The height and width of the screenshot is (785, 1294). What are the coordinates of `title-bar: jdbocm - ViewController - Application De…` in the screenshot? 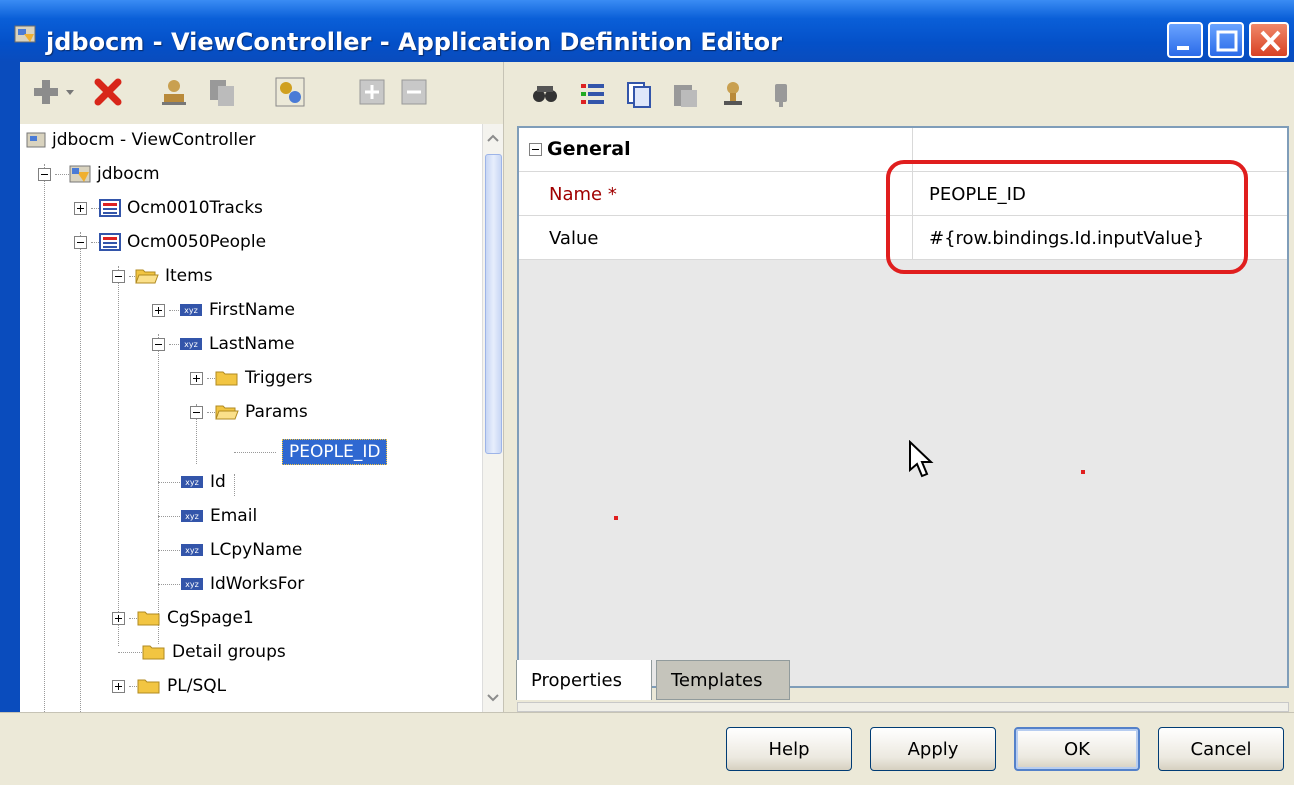 It's located at (647, 31).